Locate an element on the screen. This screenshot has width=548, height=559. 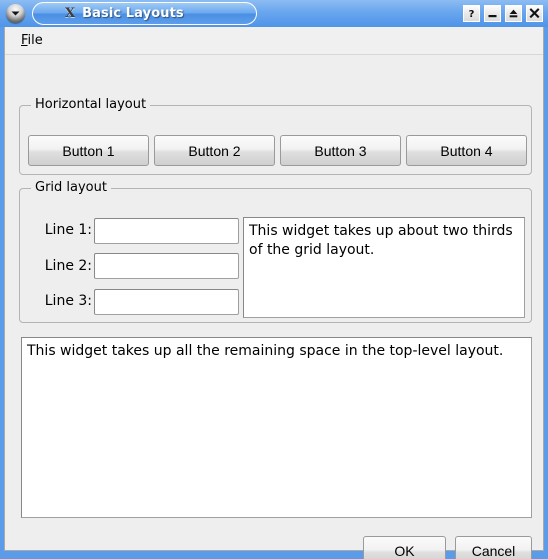
close-x-icon is located at coordinates (534, 13).